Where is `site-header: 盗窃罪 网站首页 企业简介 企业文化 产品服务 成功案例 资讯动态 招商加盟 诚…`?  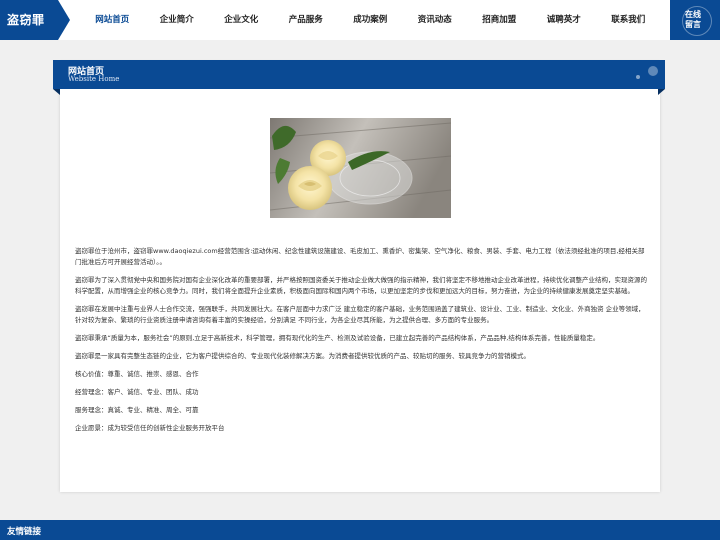 site-header: 盗窃罪 网站首页 企业简介 企业文化 产品服务 成功案例 资讯动态 招商加盟 诚… is located at coordinates (360, 20).